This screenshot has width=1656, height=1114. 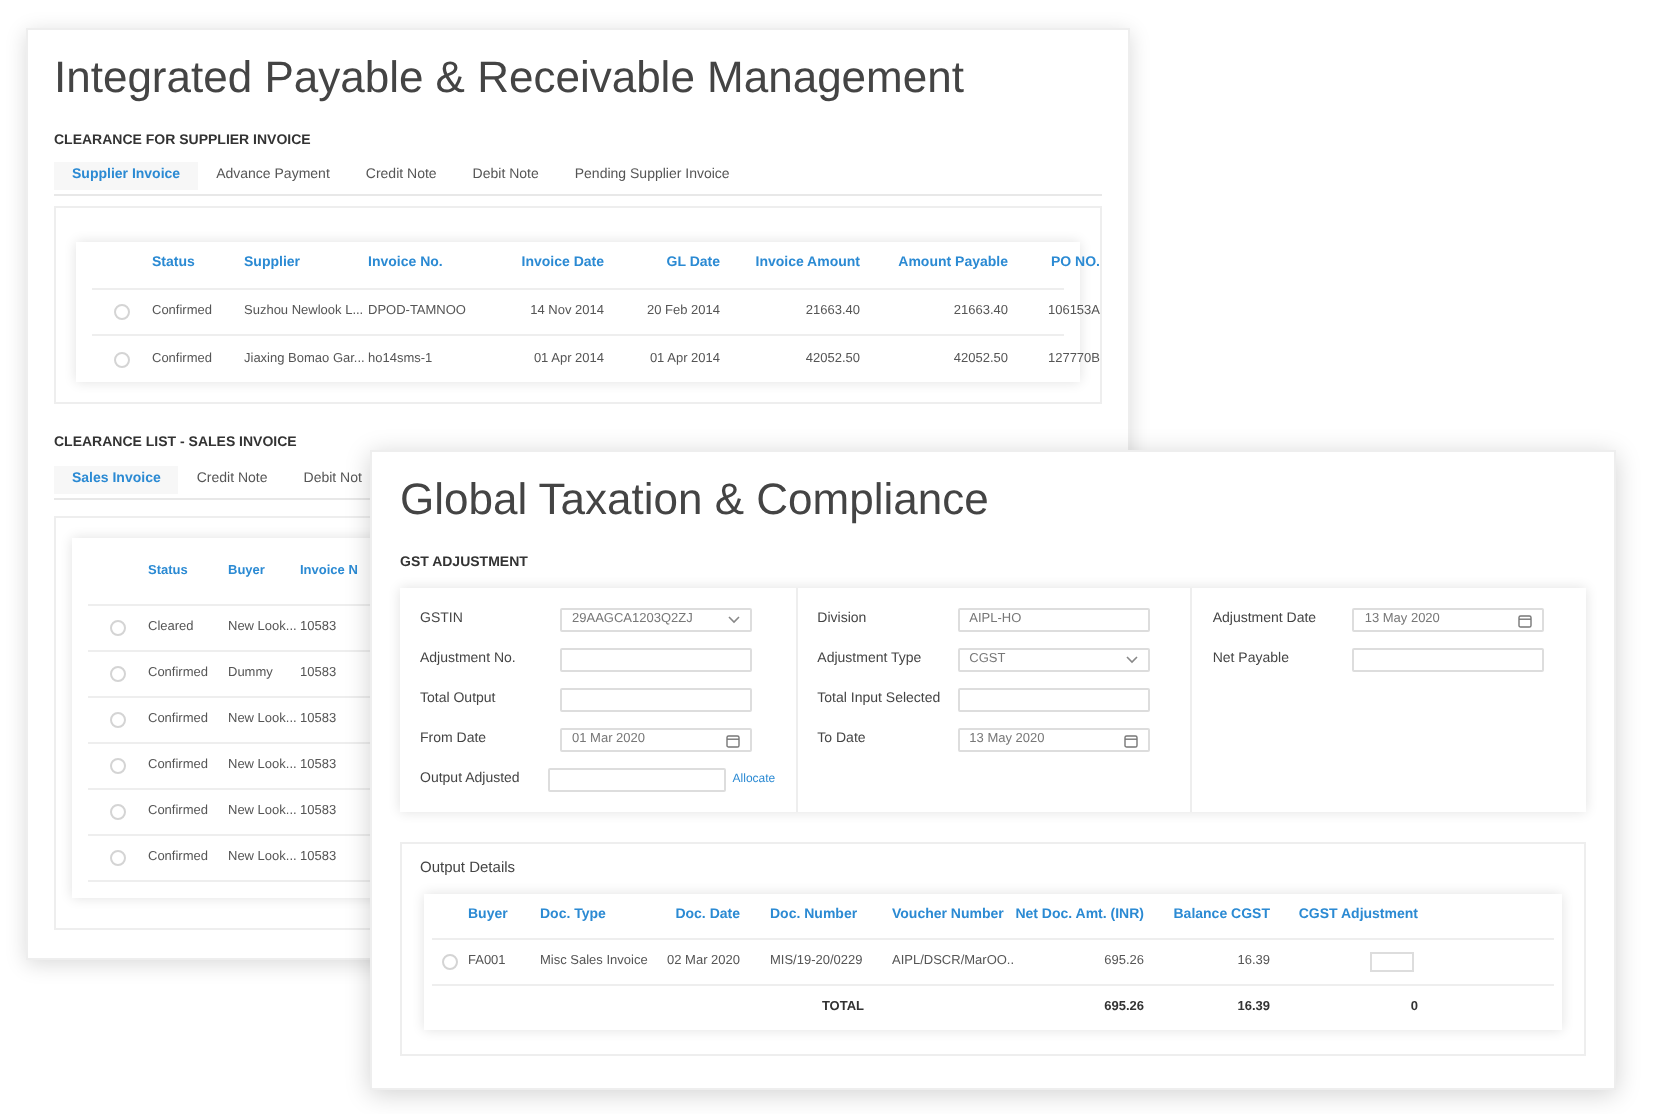 What do you see at coordinates (1392, 962) in the screenshot?
I see `adjustment-input-field` at bounding box center [1392, 962].